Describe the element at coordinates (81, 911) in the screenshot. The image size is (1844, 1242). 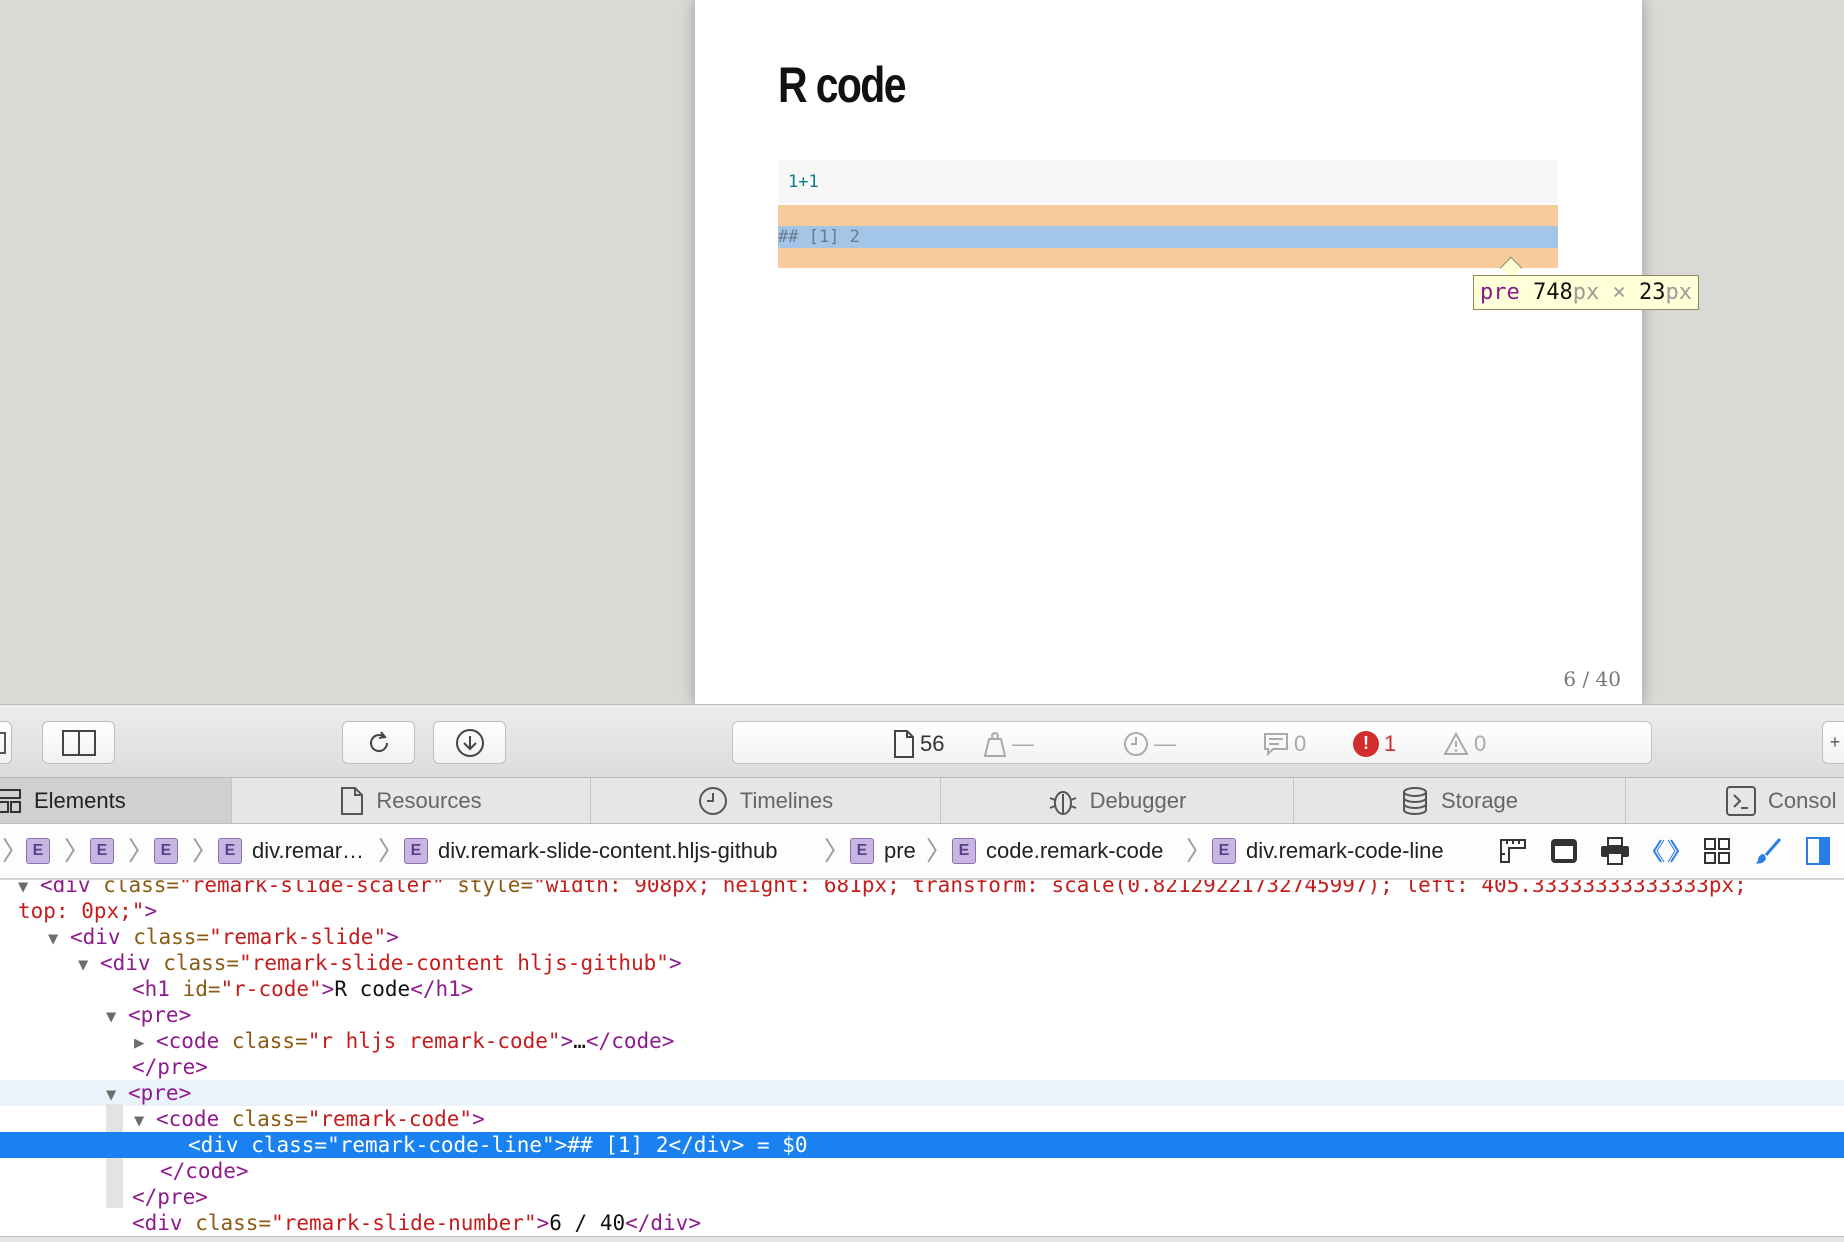
I see `dom-token-val: top: 0px;"` at that location.